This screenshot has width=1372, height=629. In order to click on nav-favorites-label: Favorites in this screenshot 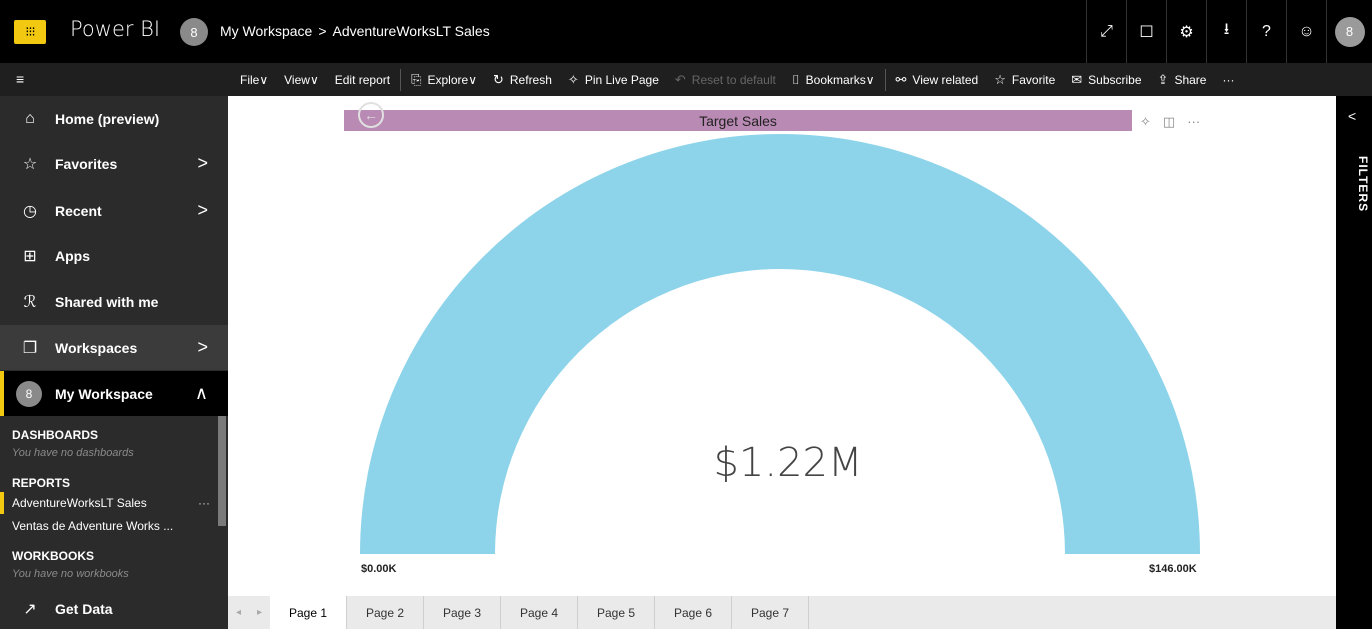, I will do `click(86, 163)`.